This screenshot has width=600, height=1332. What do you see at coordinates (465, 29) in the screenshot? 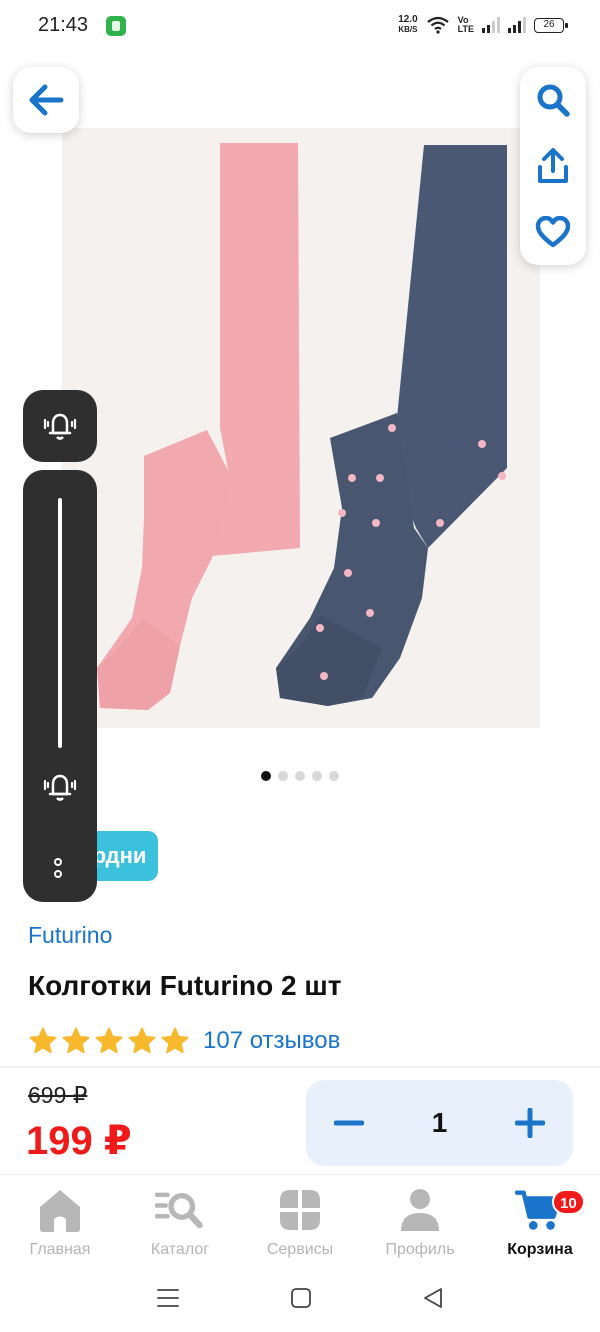
I see `volte-bottom: LTE` at bounding box center [465, 29].